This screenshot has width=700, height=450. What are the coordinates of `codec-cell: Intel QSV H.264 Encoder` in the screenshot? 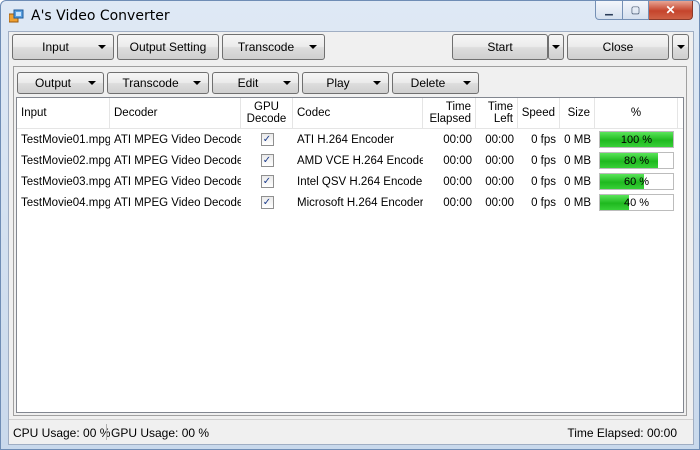 It's located at (360, 181).